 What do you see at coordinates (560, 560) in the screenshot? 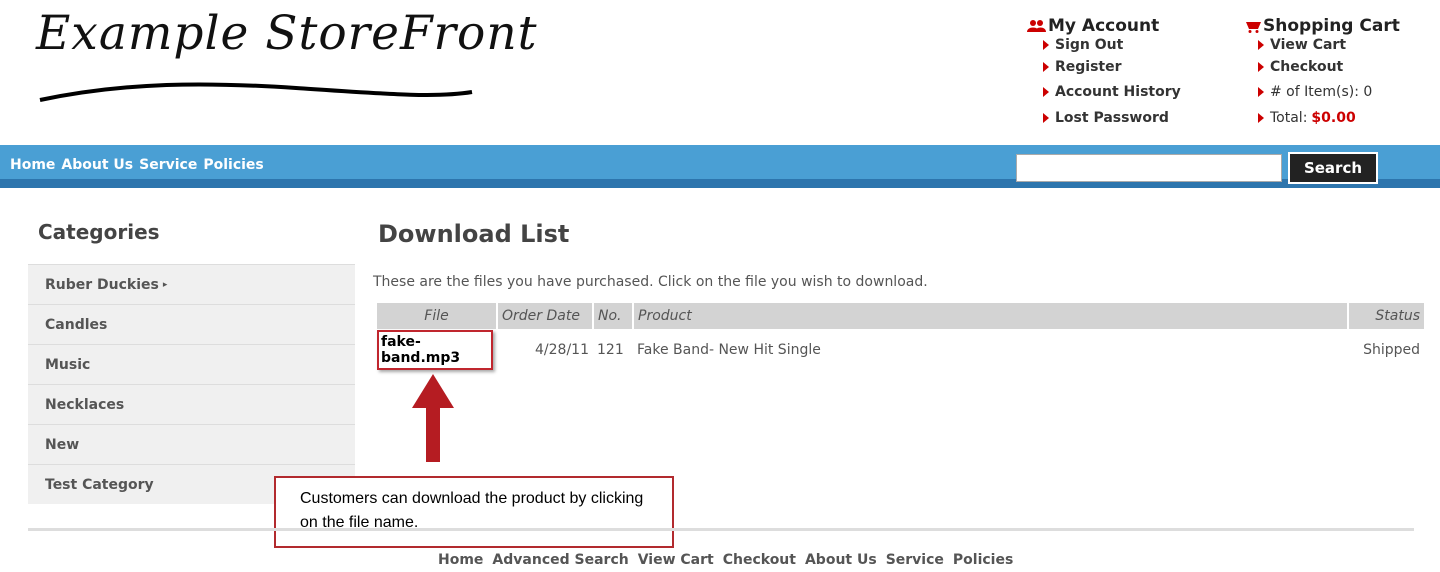
I see `footer-advanced-search-link: Advanced Search` at bounding box center [560, 560].